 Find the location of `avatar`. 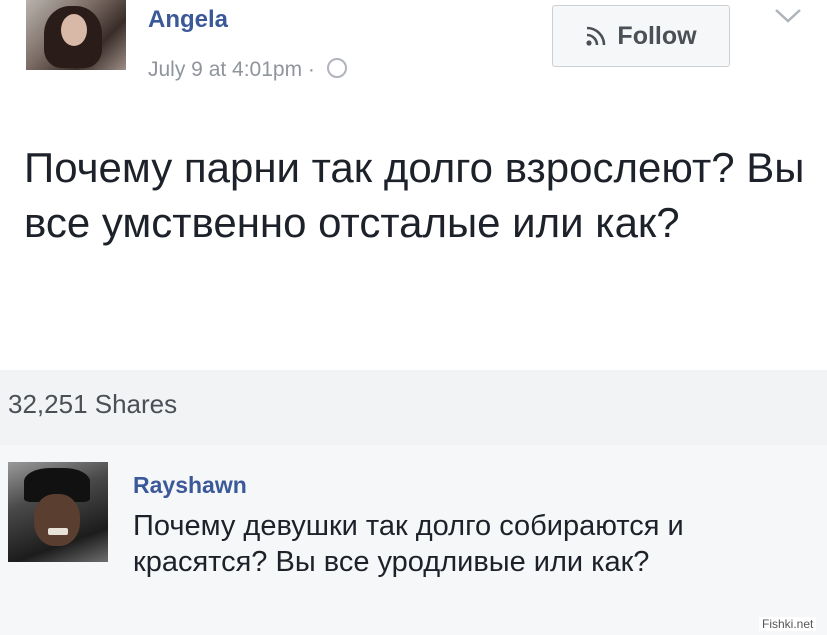

avatar is located at coordinates (76, 35).